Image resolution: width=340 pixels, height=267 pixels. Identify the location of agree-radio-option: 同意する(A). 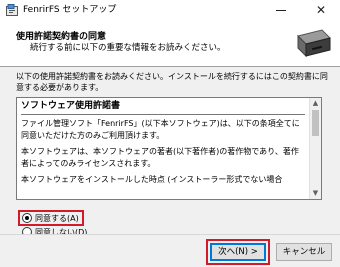
(50, 218).